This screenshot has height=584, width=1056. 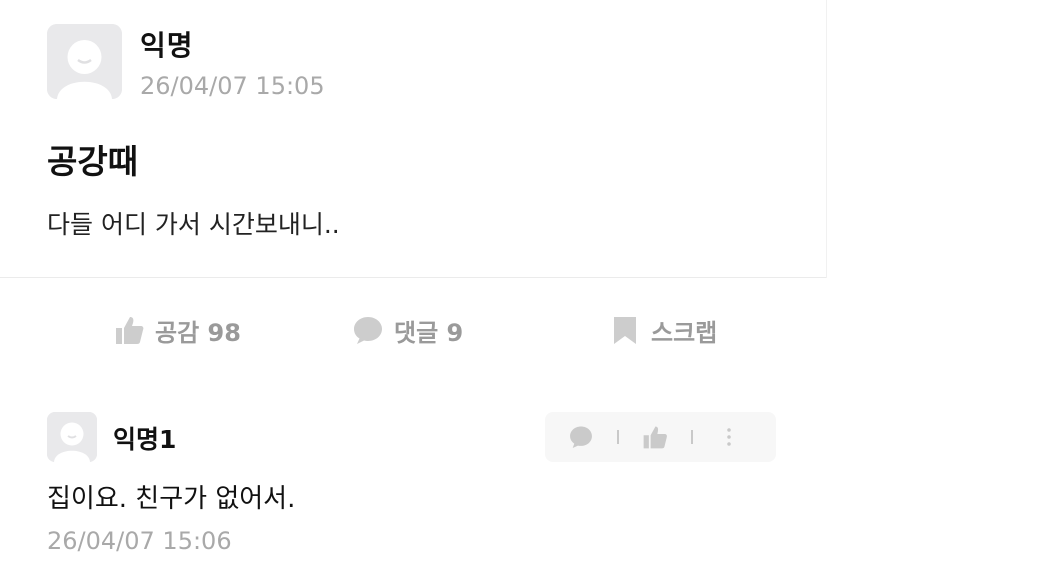 What do you see at coordinates (139, 541) in the screenshot?
I see `comment-date: 26/04/07 15:06` at bounding box center [139, 541].